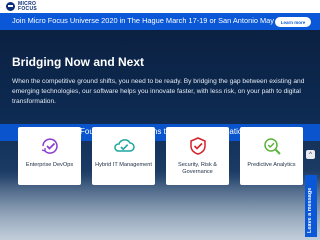 The width and height of the screenshot is (320, 240). Describe the element at coordinates (160, 6) in the screenshot. I see `top-bar: MICRO FOCUS` at that location.